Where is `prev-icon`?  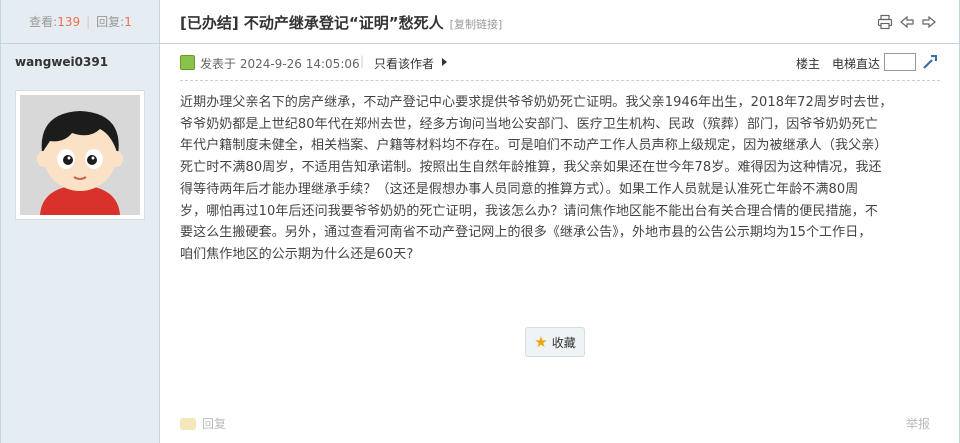 prev-icon is located at coordinates (907, 22).